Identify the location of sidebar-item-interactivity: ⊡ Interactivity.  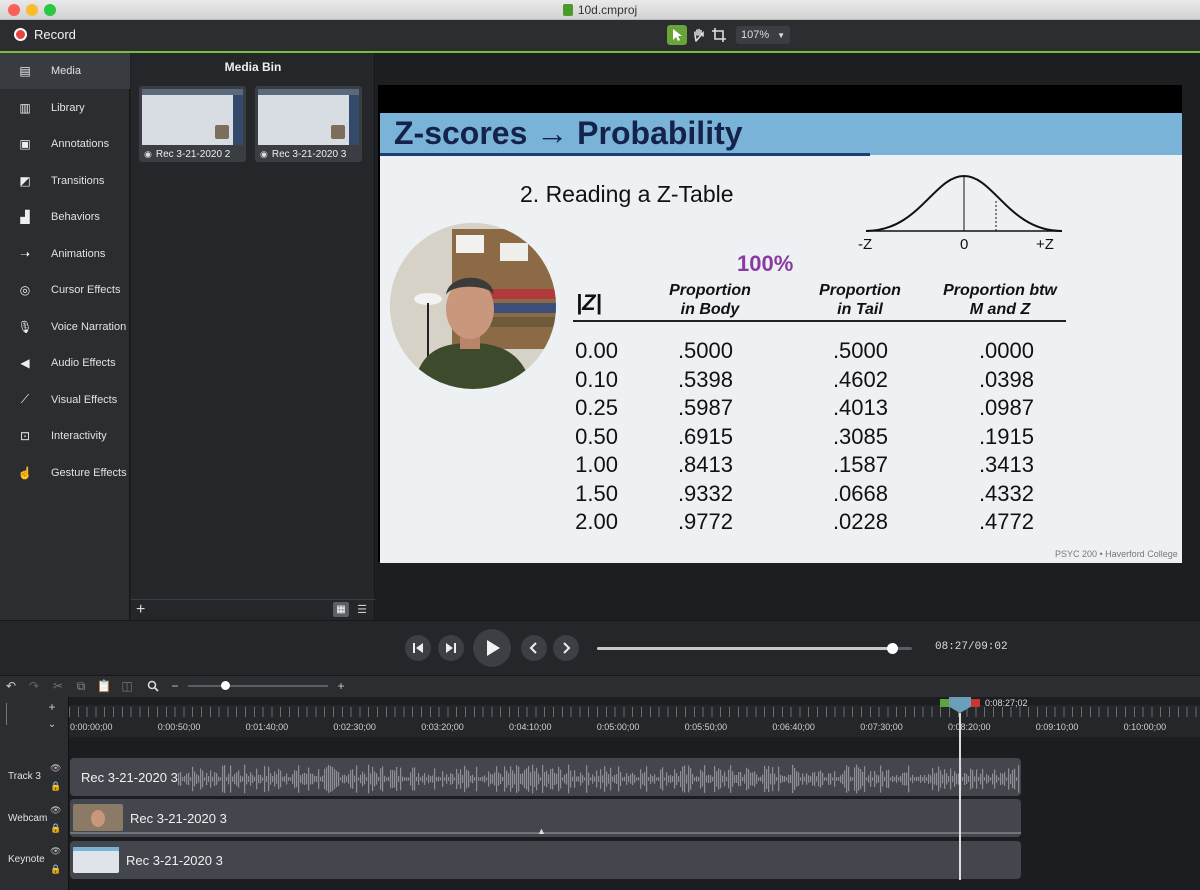
(65, 436).